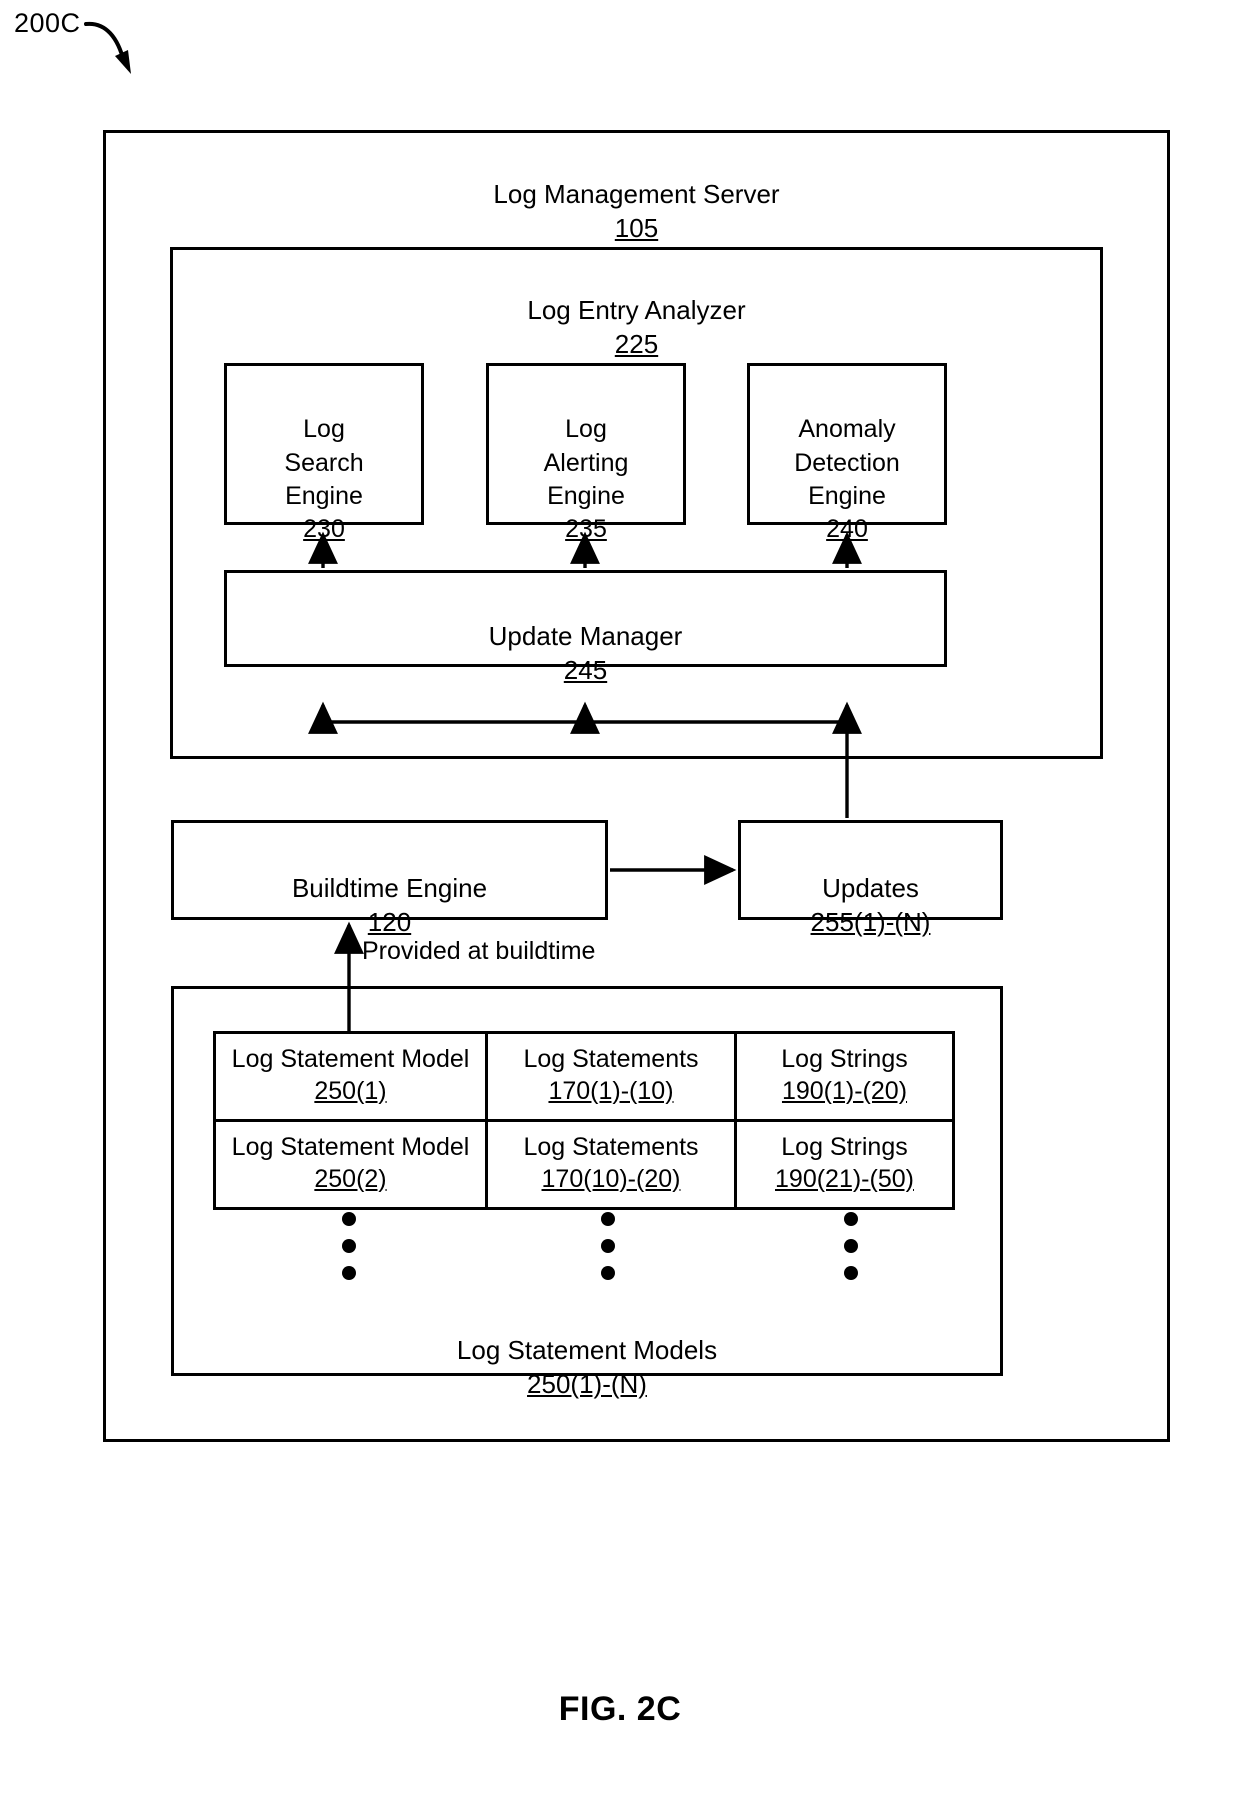 Image resolution: width=1240 pixels, height=1800 pixels. I want to click on ellipsis-column-statements, so click(608, 1252).